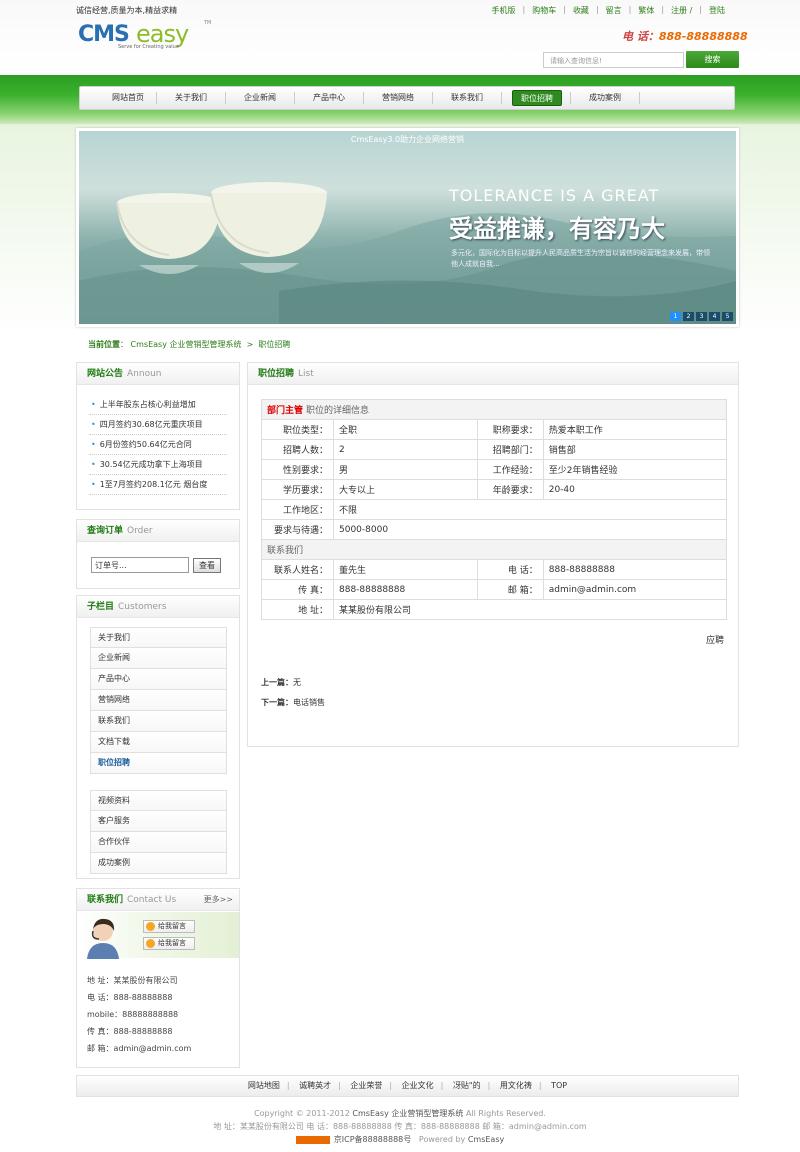  Describe the element at coordinates (128, 98) in the screenshot. I see `nav-home: 网站首页` at that location.